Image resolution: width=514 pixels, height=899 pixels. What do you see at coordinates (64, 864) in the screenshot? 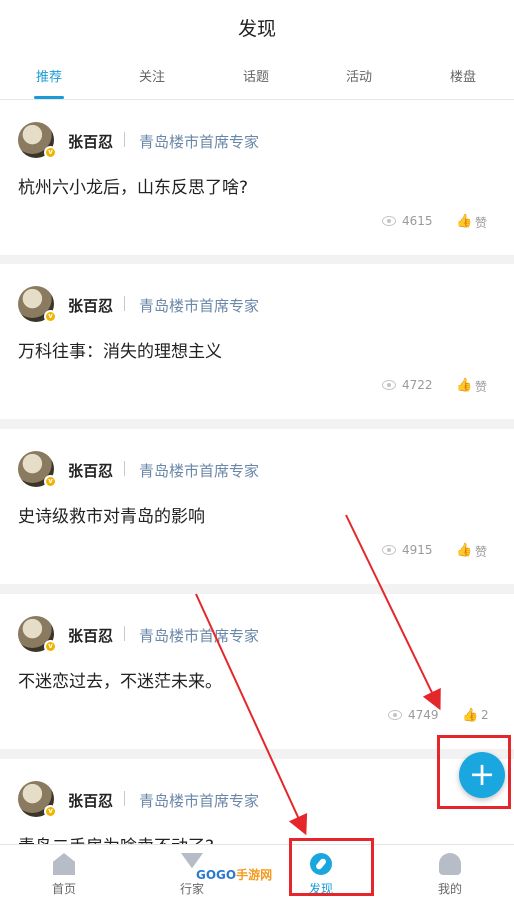
I see `home-icon` at bounding box center [64, 864].